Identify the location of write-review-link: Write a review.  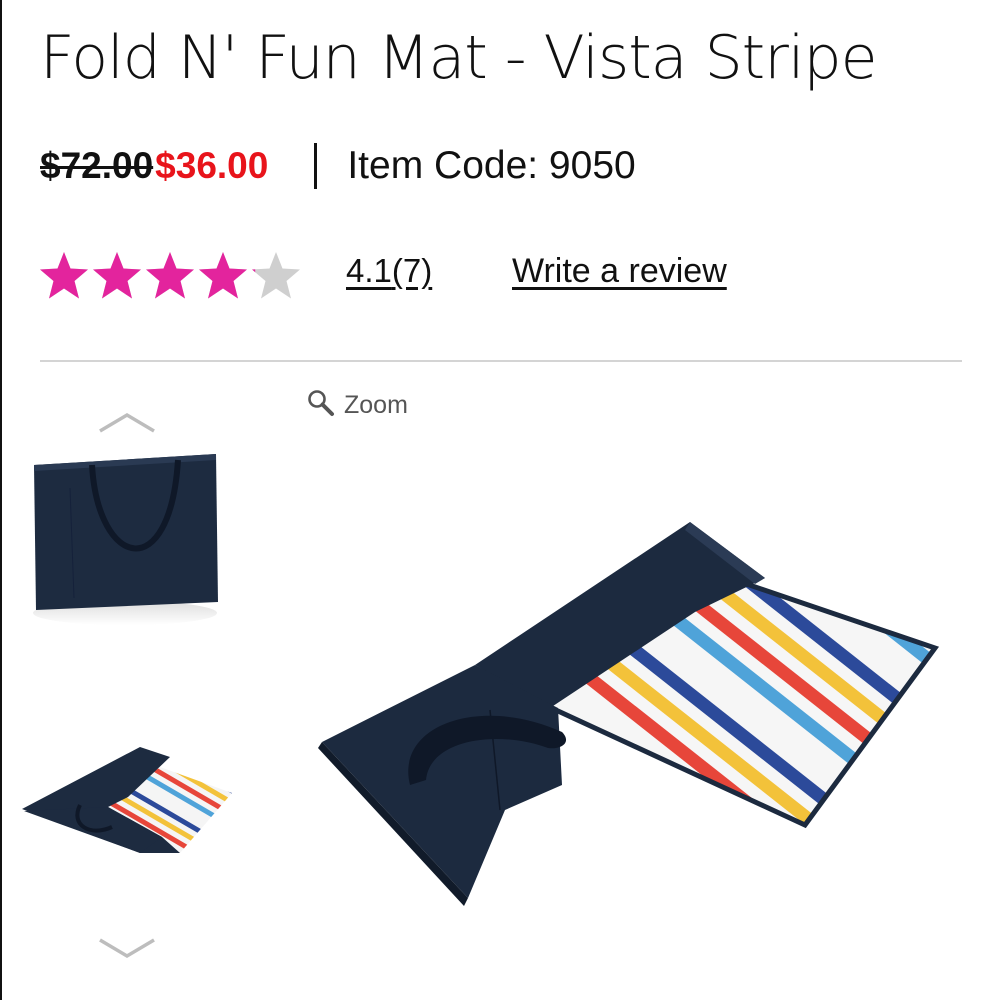
(619, 271).